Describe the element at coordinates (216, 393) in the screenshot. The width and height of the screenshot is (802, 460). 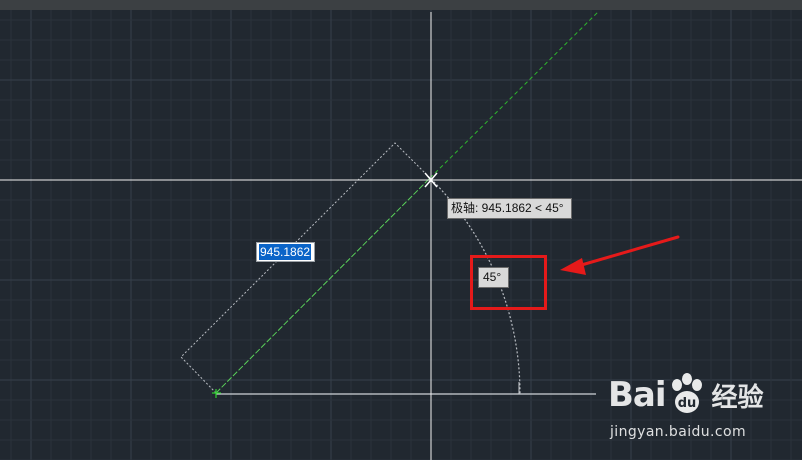
I see `start-point-marker-icon` at that location.